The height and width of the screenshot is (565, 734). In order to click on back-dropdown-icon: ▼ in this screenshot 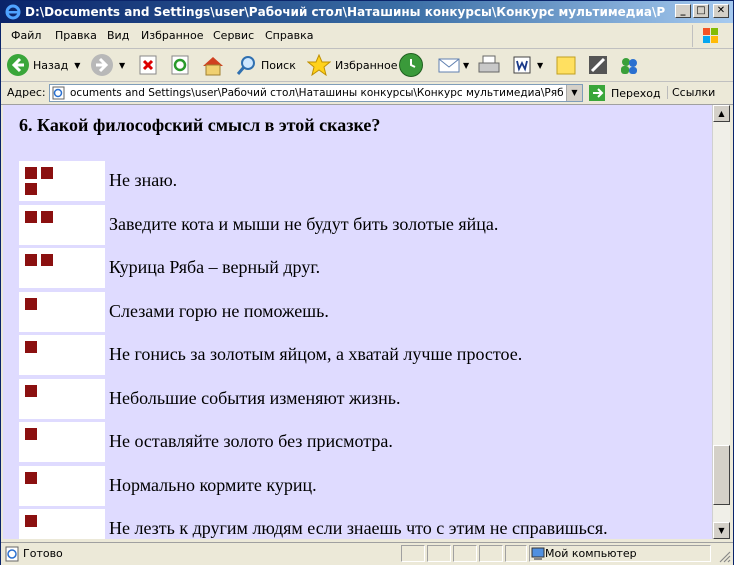, I will do `click(77, 65)`.